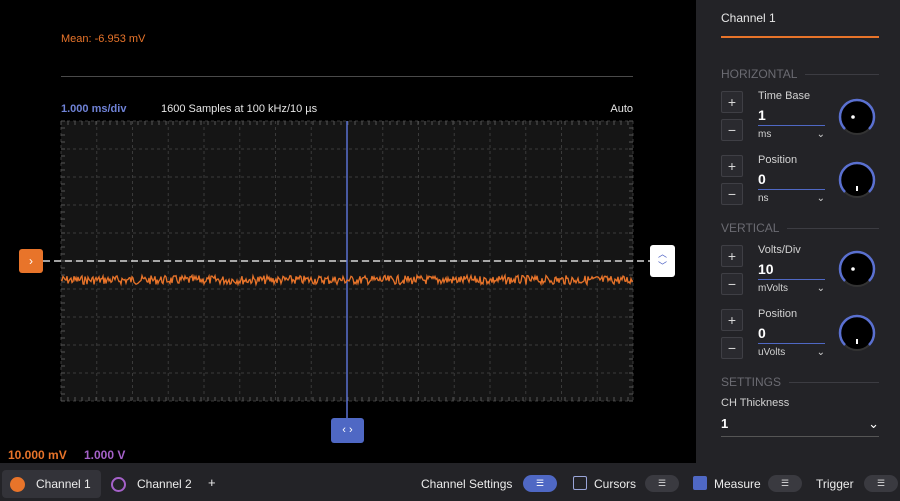  What do you see at coordinates (791, 270) in the screenshot?
I see `volts-div-value: 10` at bounding box center [791, 270].